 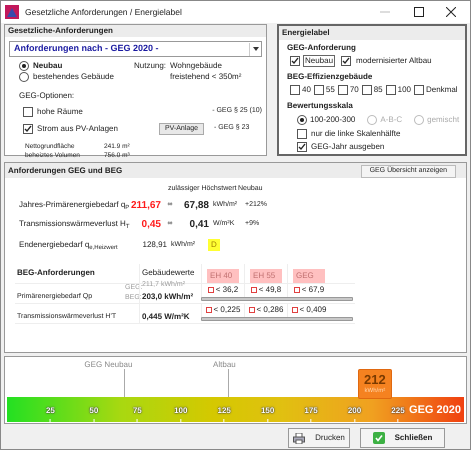 What do you see at coordinates (137, 411) in the screenshot?
I see `scale-tick-label: 75` at bounding box center [137, 411].